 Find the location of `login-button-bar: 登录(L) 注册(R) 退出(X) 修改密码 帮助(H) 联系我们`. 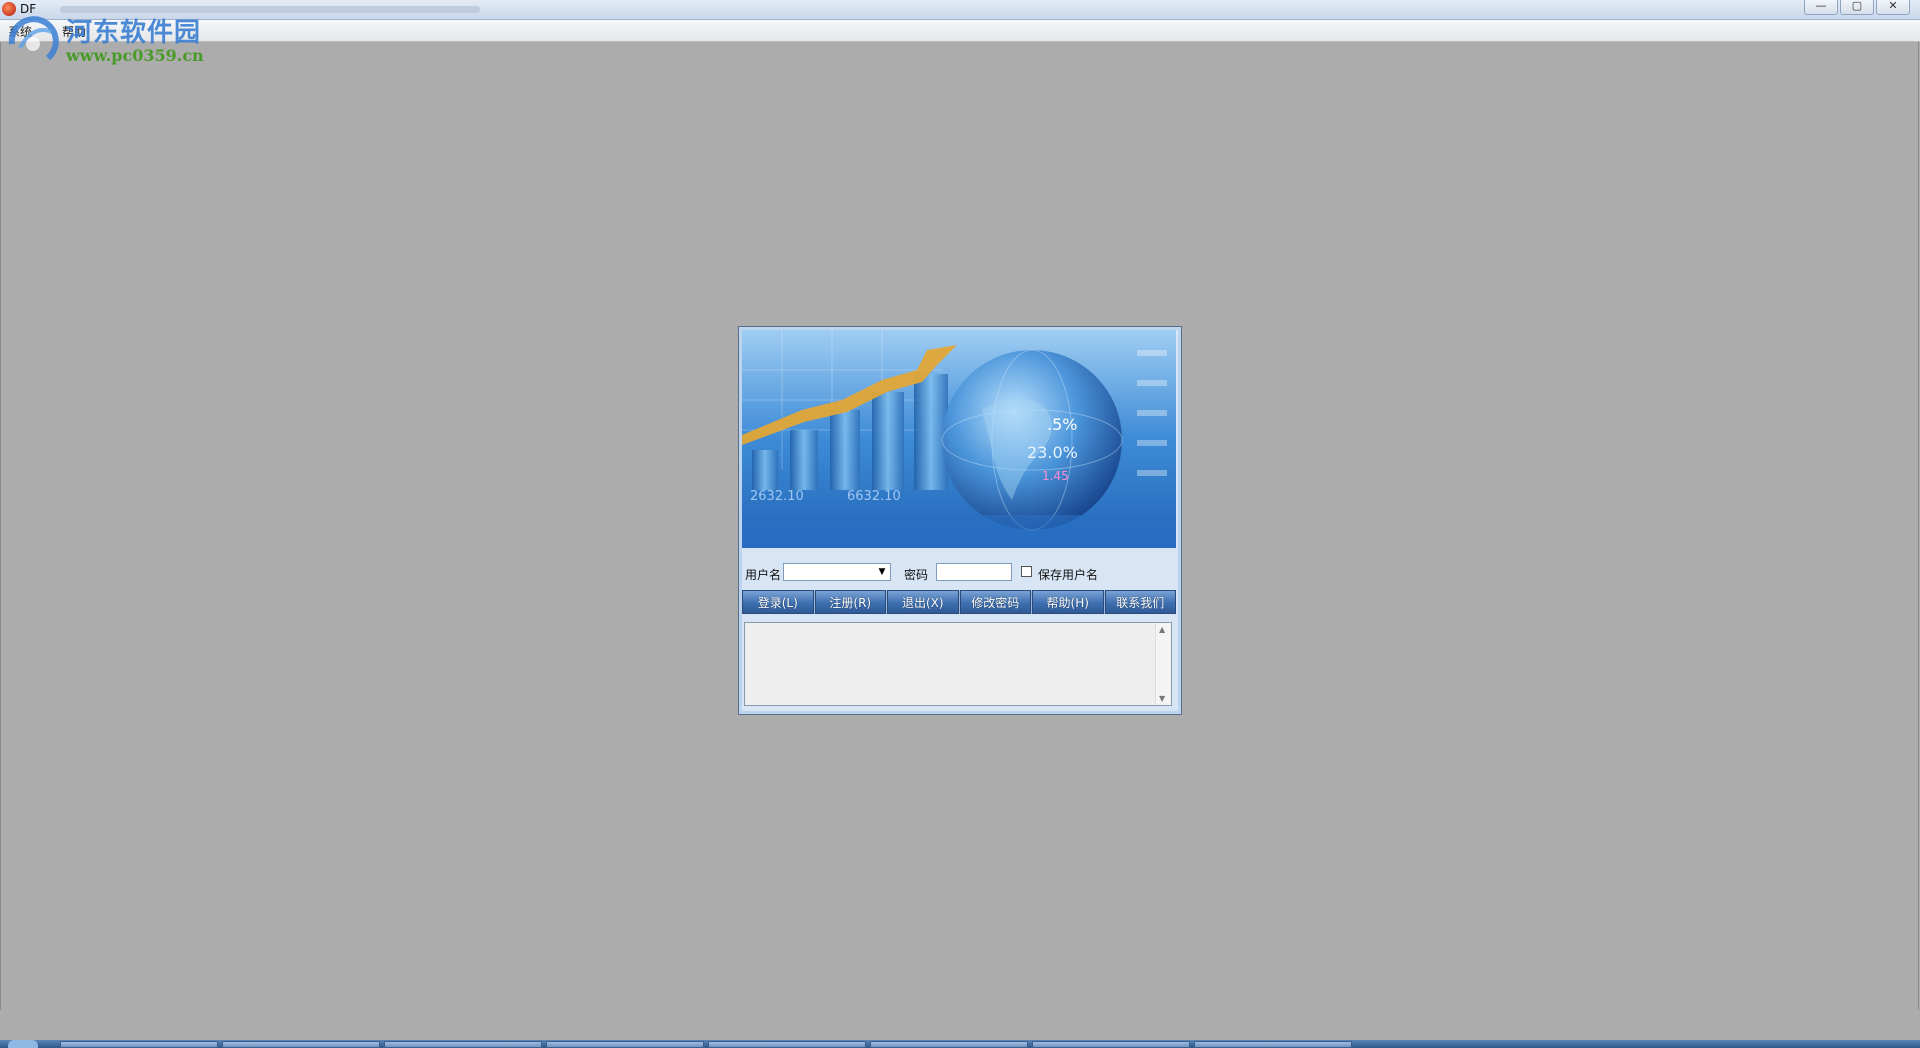

login-button-bar: 登录(L) 注册(R) 退出(X) 修改密码 帮助(H) 联系我们 is located at coordinates (959, 602).